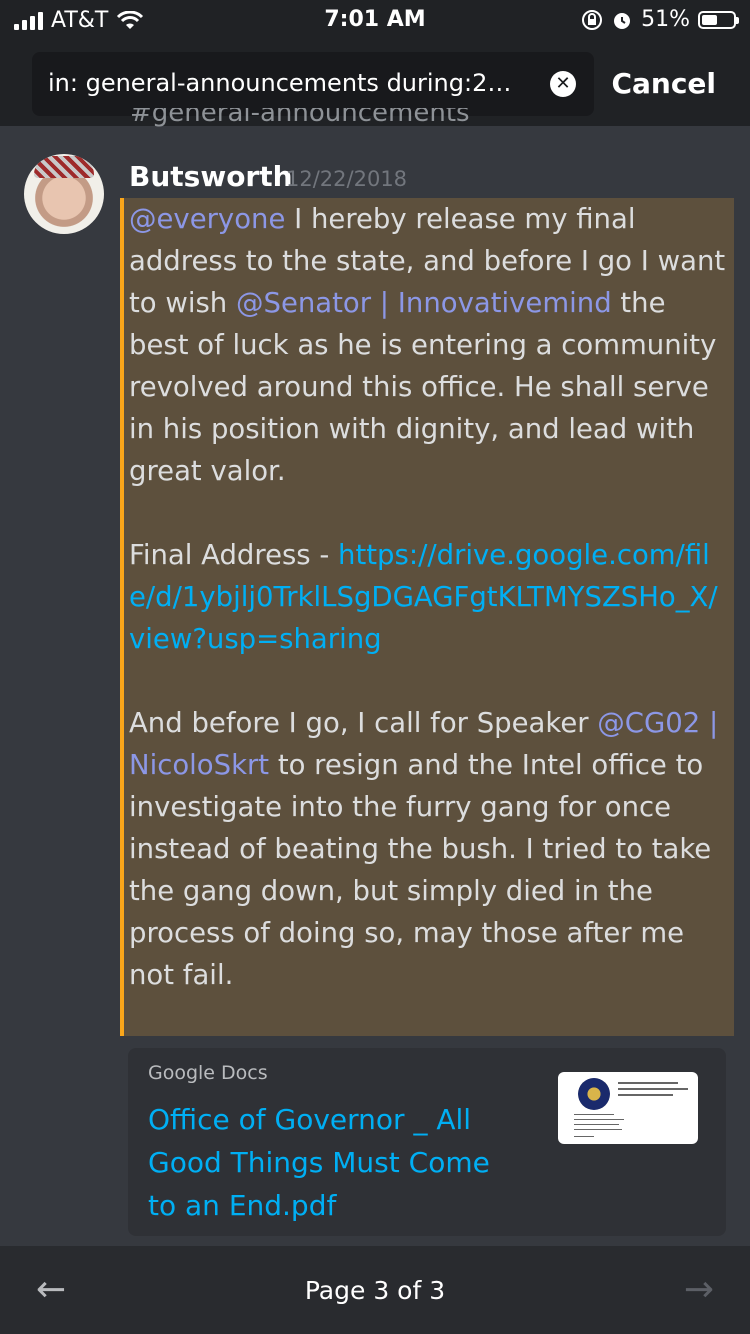  Describe the element at coordinates (718, 19) in the screenshot. I see `battery-icon` at that location.